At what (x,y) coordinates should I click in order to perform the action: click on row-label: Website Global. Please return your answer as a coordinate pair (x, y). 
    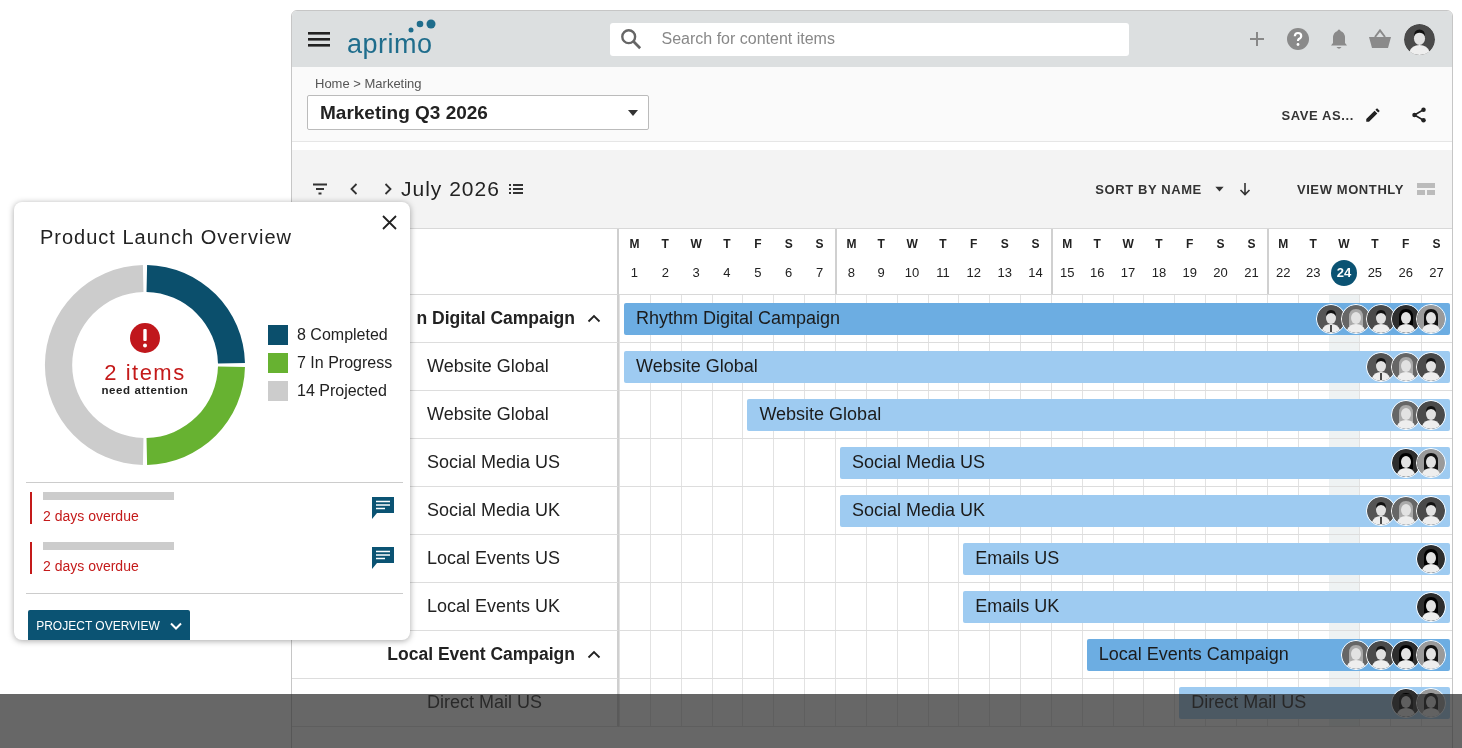
    Looking at the image, I should click on (488, 414).